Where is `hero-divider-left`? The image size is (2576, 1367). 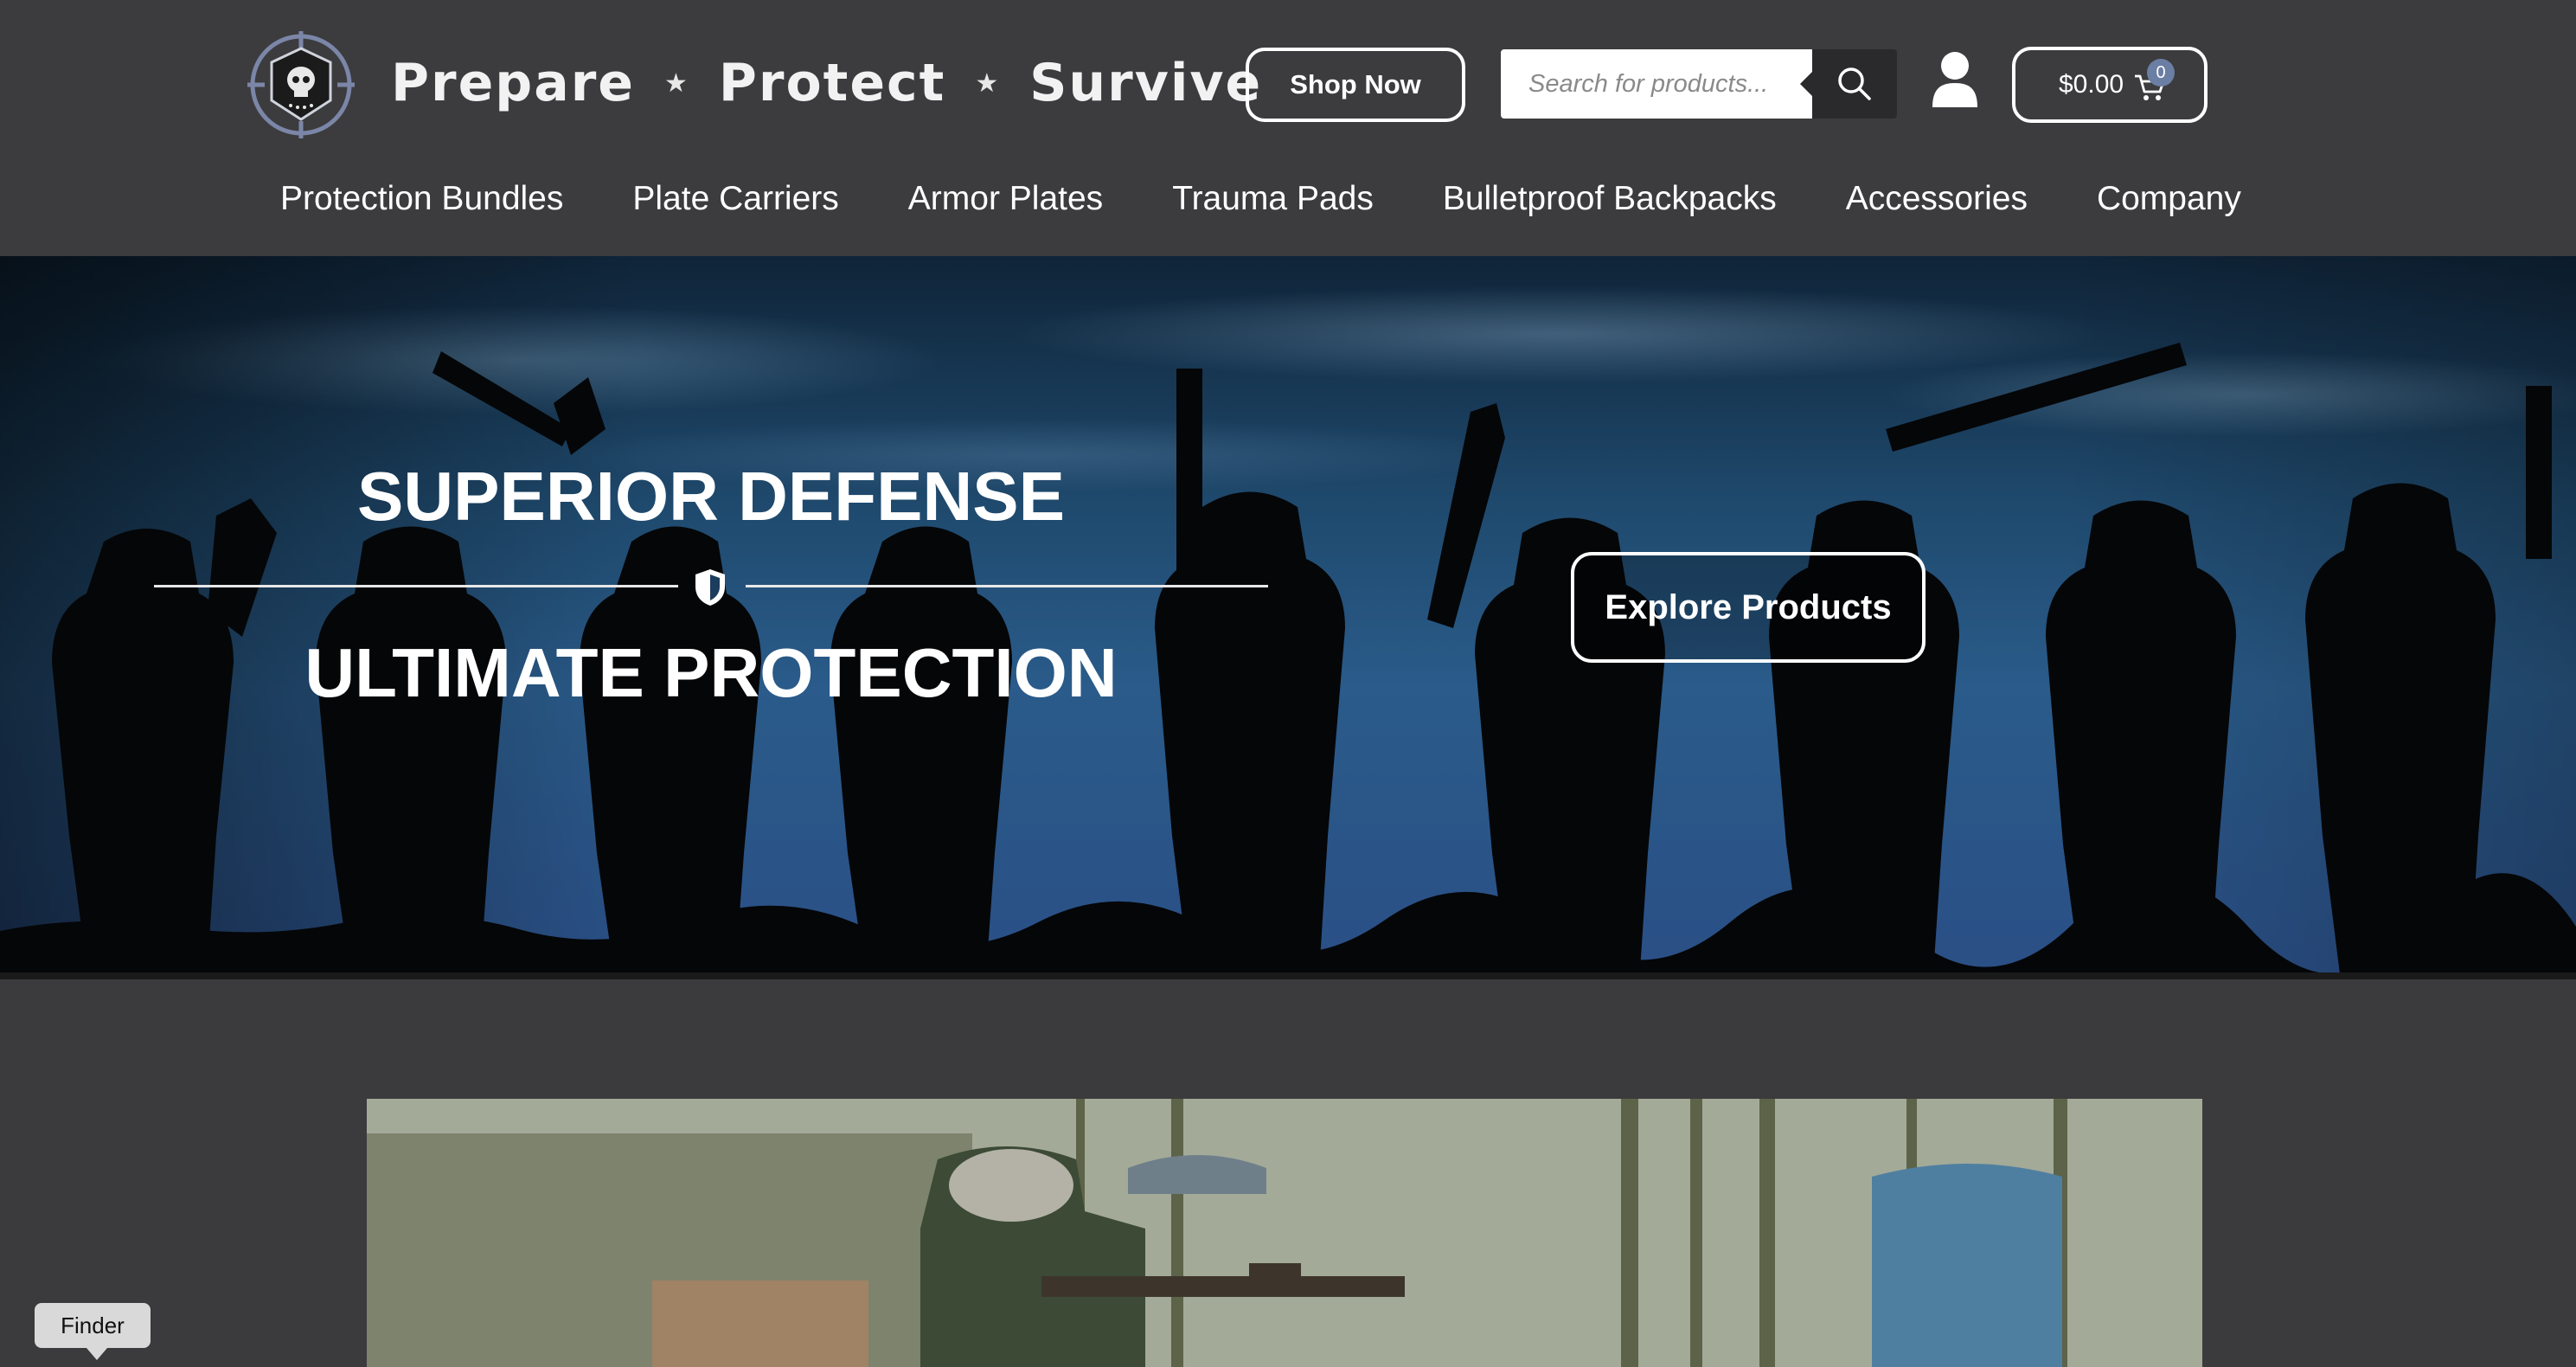 hero-divider-left is located at coordinates (416, 586).